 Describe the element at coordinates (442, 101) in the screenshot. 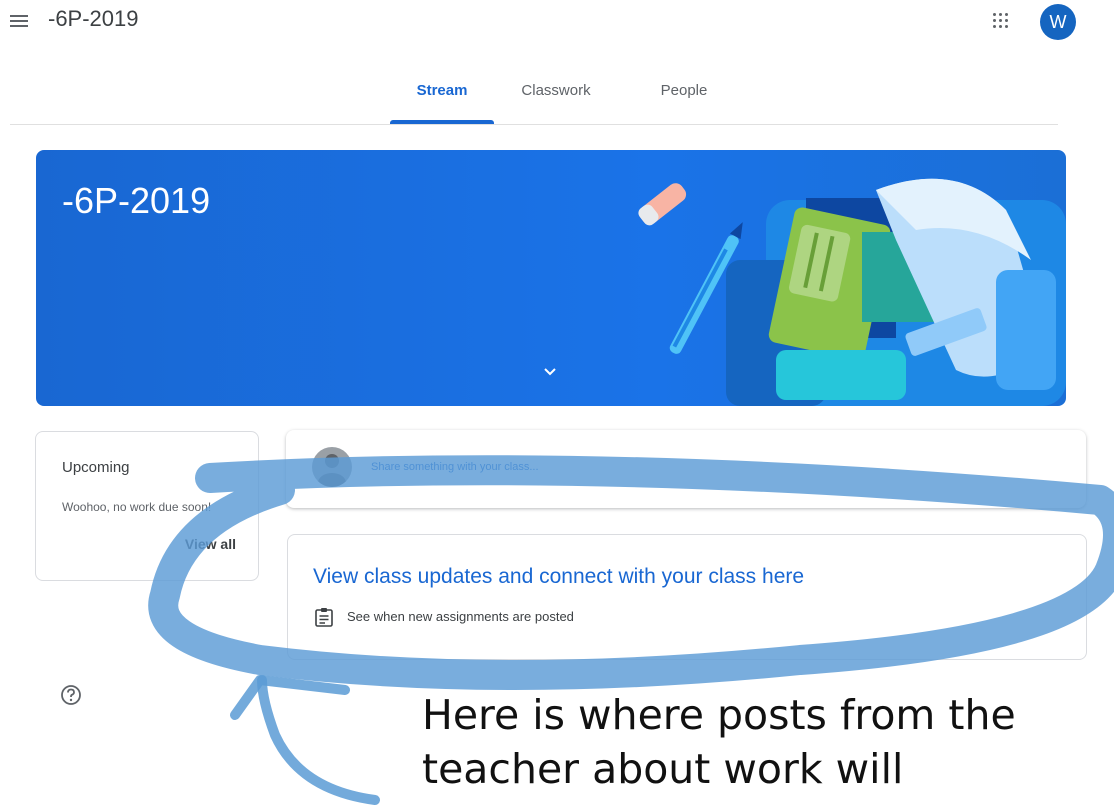

I see `tab-stream: Stream` at that location.